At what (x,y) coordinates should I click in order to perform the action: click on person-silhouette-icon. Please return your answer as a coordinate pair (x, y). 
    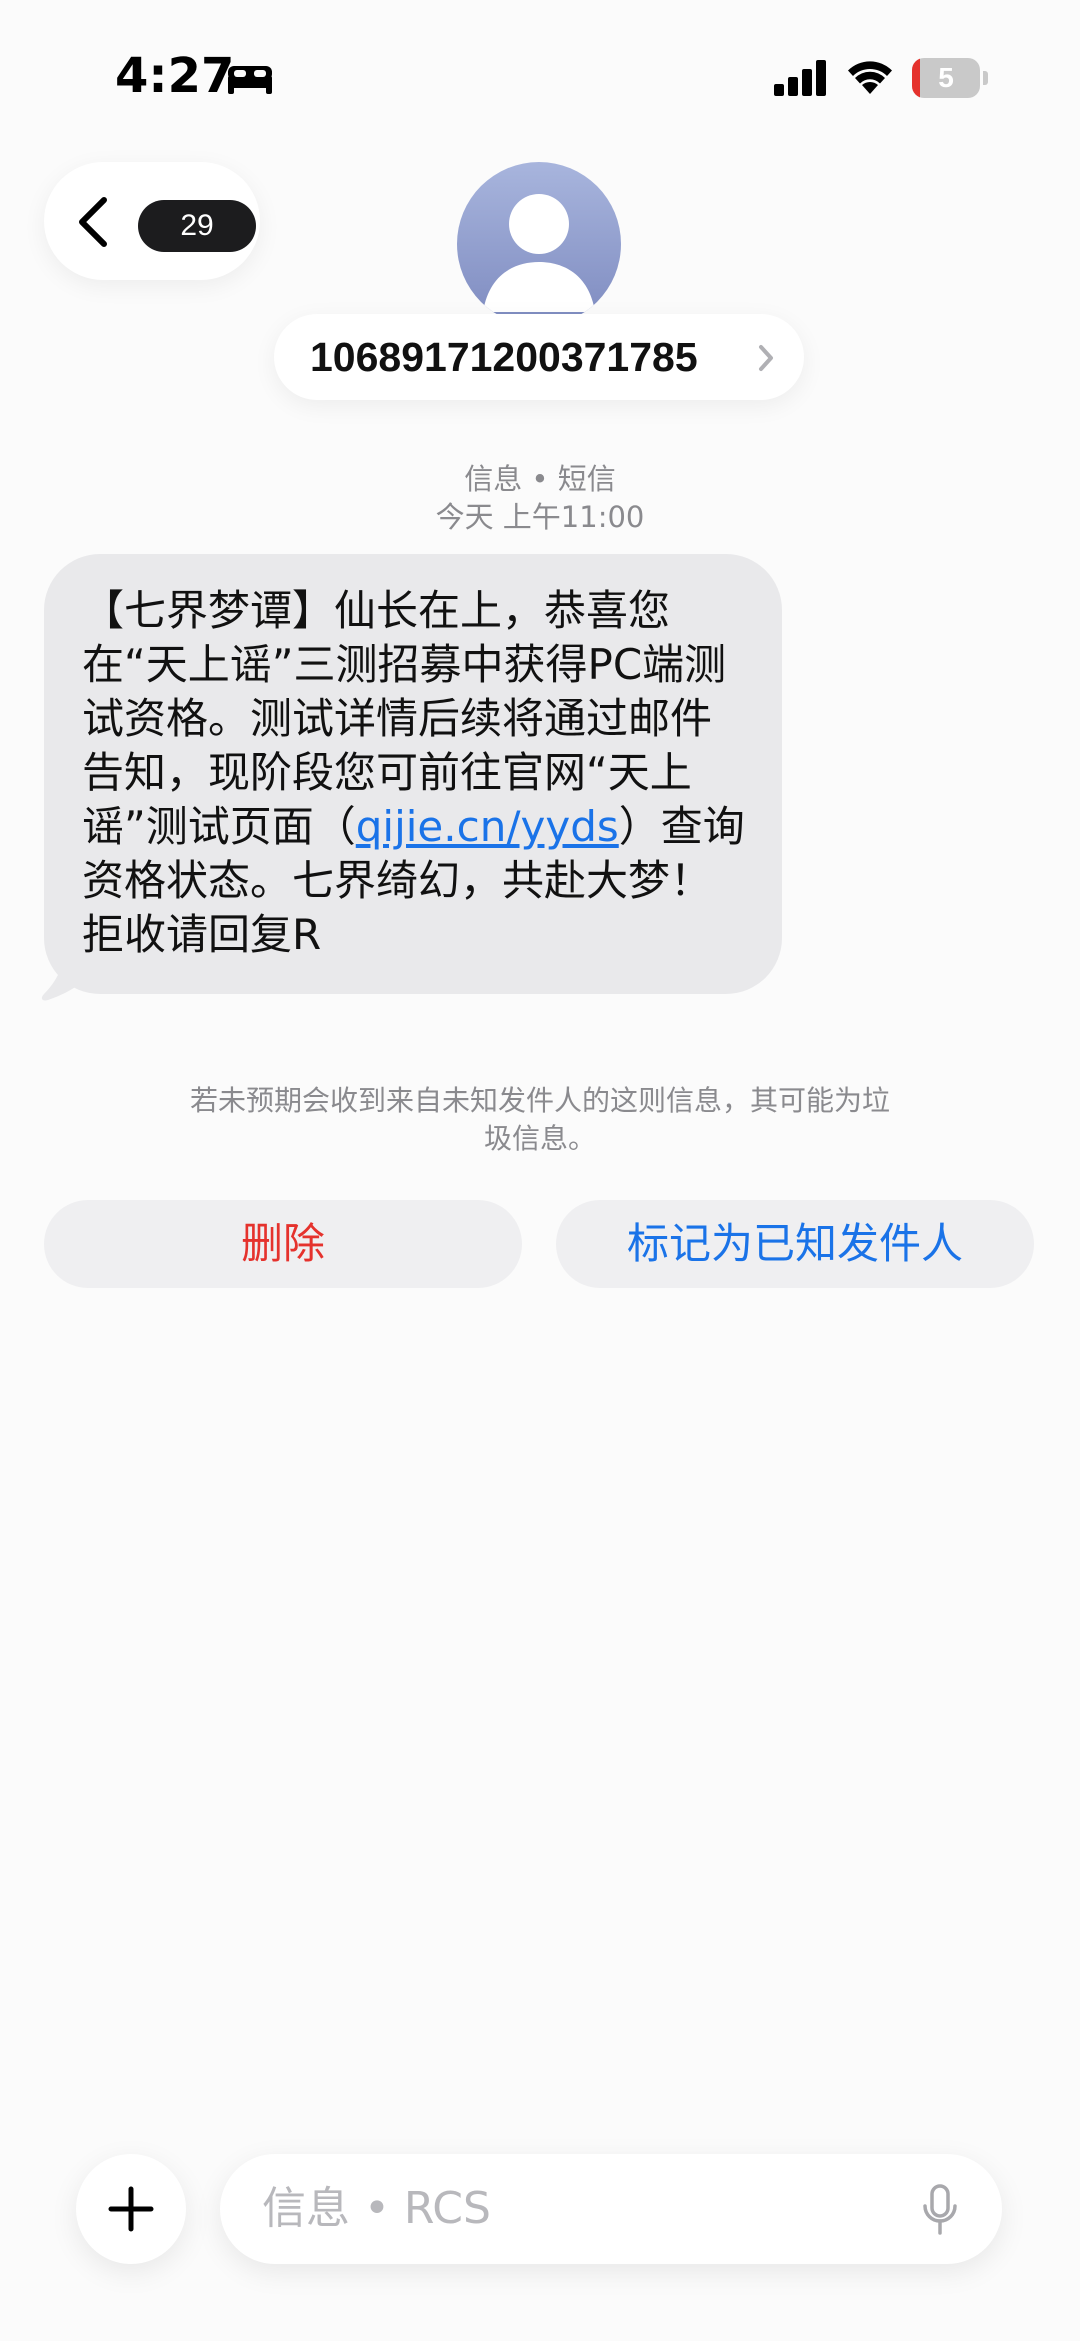
    Looking at the image, I should click on (539, 253).